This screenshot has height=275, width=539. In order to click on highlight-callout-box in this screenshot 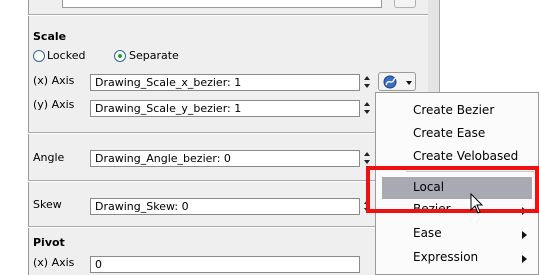, I will do `click(452, 189)`.